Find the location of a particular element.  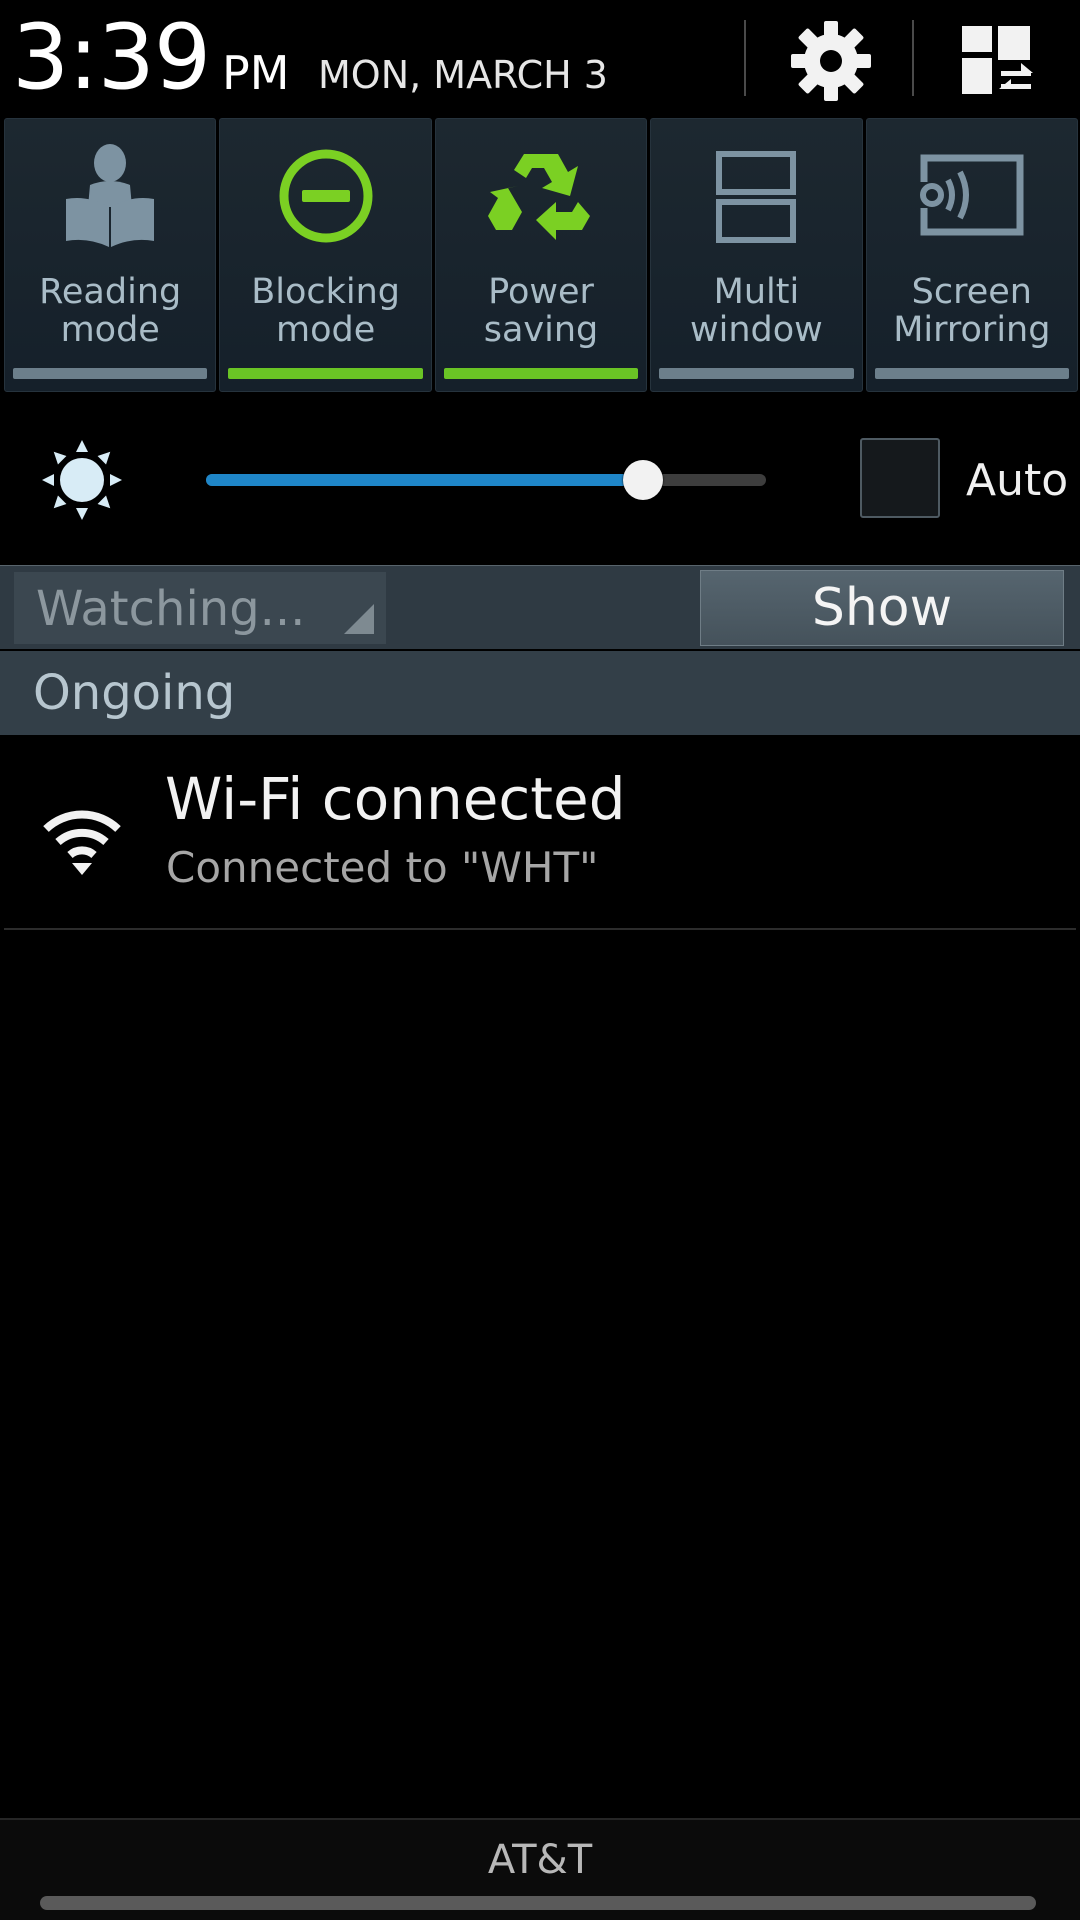

panel-drag-handle is located at coordinates (538, 1903).